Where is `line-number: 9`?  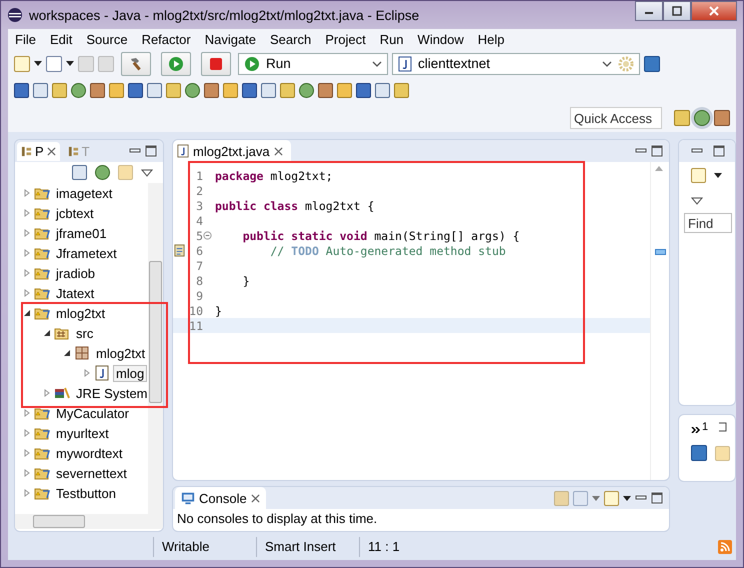
line-number: 9 is located at coordinates (199, 295).